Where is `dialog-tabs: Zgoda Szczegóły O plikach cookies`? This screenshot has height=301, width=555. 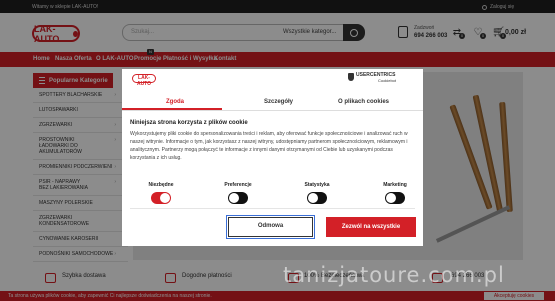 dialog-tabs: Zgoda Szczegóły O plikach cookies is located at coordinates (272, 103).